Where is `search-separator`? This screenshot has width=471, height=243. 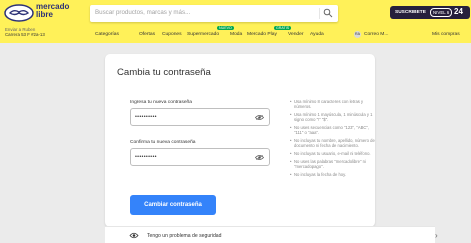 search-separator is located at coordinates (319, 13).